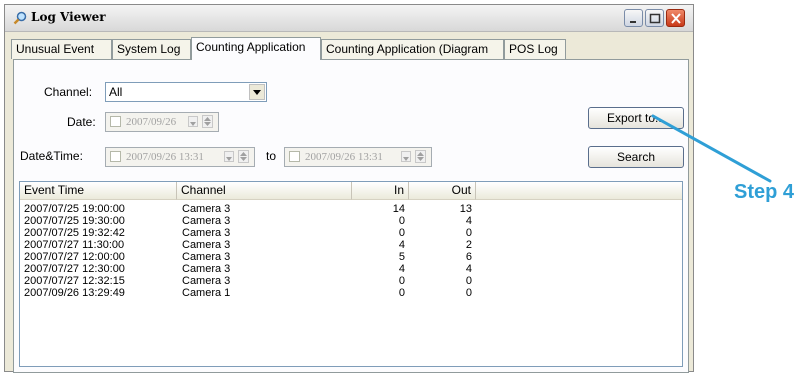 This screenshot has height=376, width=808. What do you see at coordinates (764, 192) in the screenshot?
I see `step-annotation: Step 4` at bounding box center [764, 192].